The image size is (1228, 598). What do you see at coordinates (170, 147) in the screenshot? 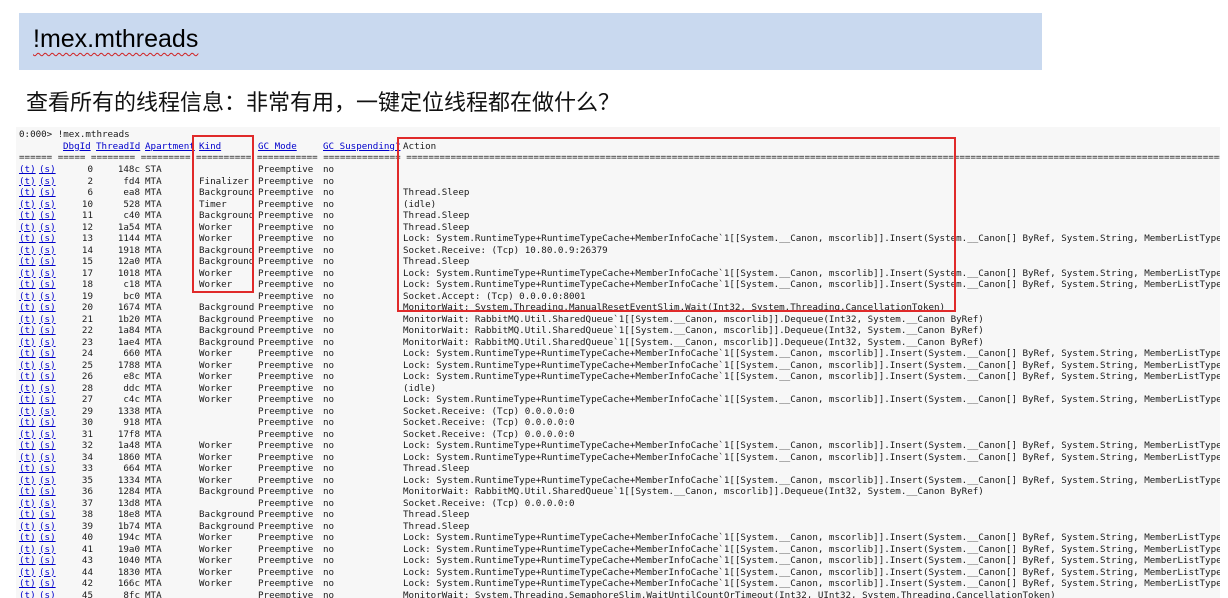
I see `header-apartment: Apartment` at bounding box center [170, 147].